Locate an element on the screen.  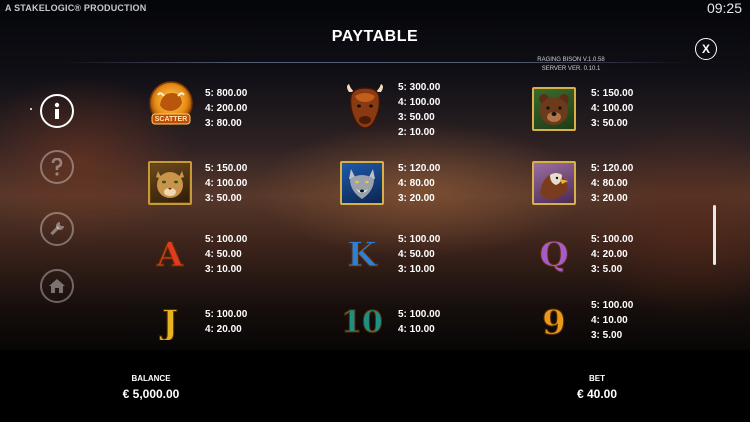
cougar-symbol is located at coordinates (170, 183).